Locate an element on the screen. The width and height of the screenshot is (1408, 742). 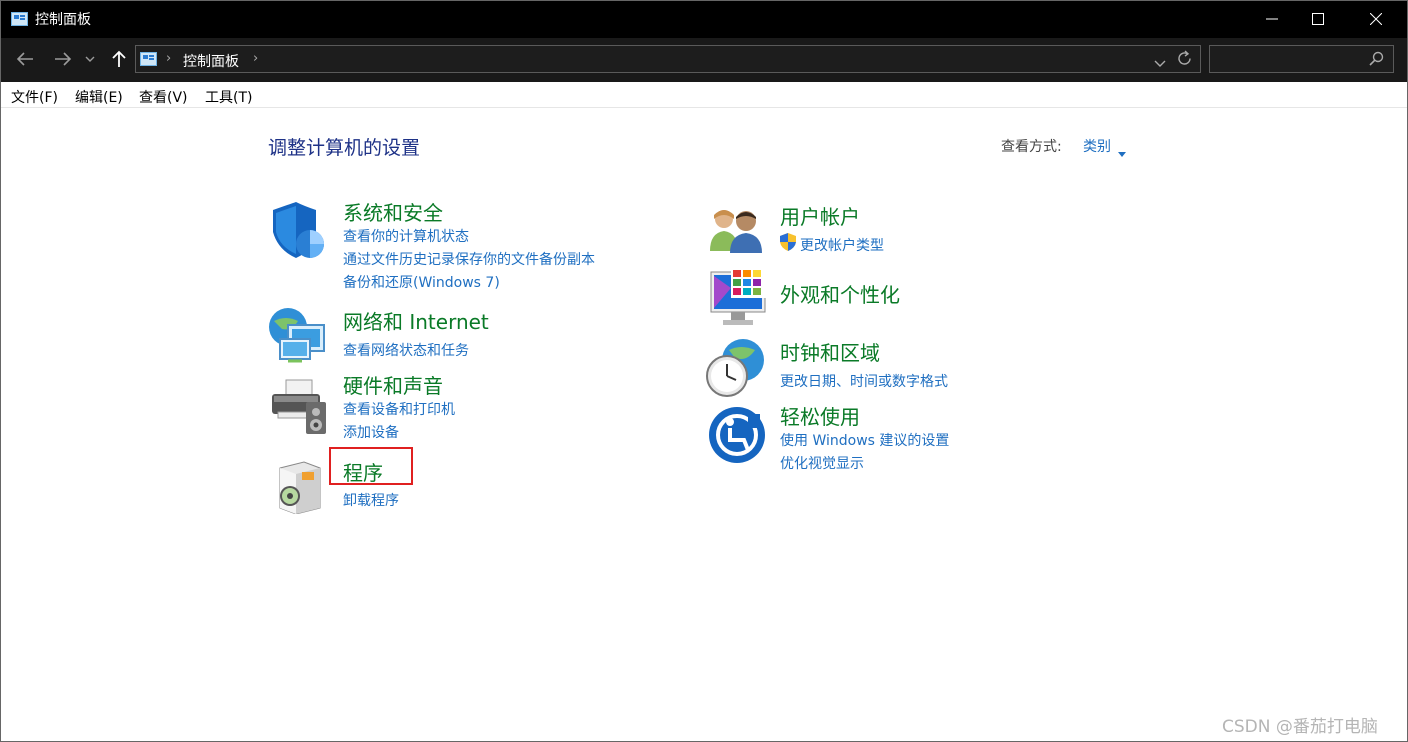
menu-tools: 工具(T) is located at coordinates (228, 97).